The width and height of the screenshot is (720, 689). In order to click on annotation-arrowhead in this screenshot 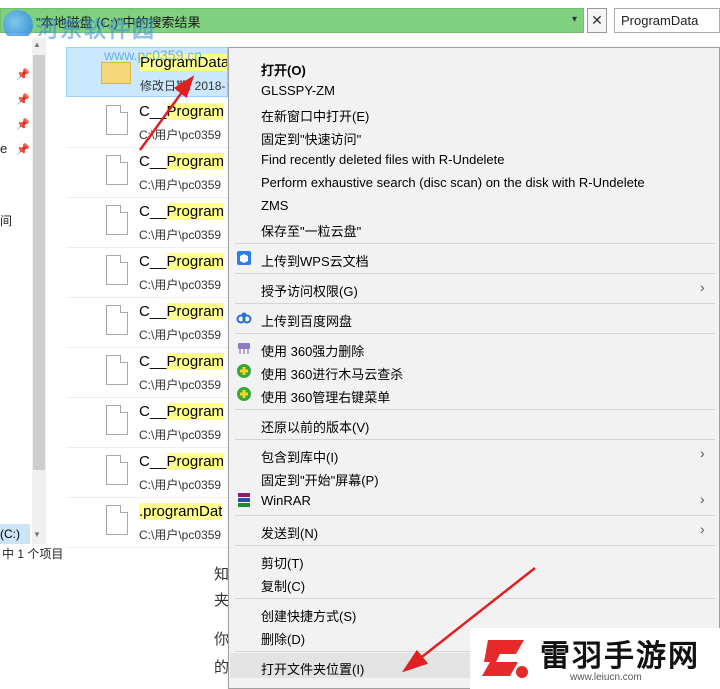, I will do `click(184, 87)`.